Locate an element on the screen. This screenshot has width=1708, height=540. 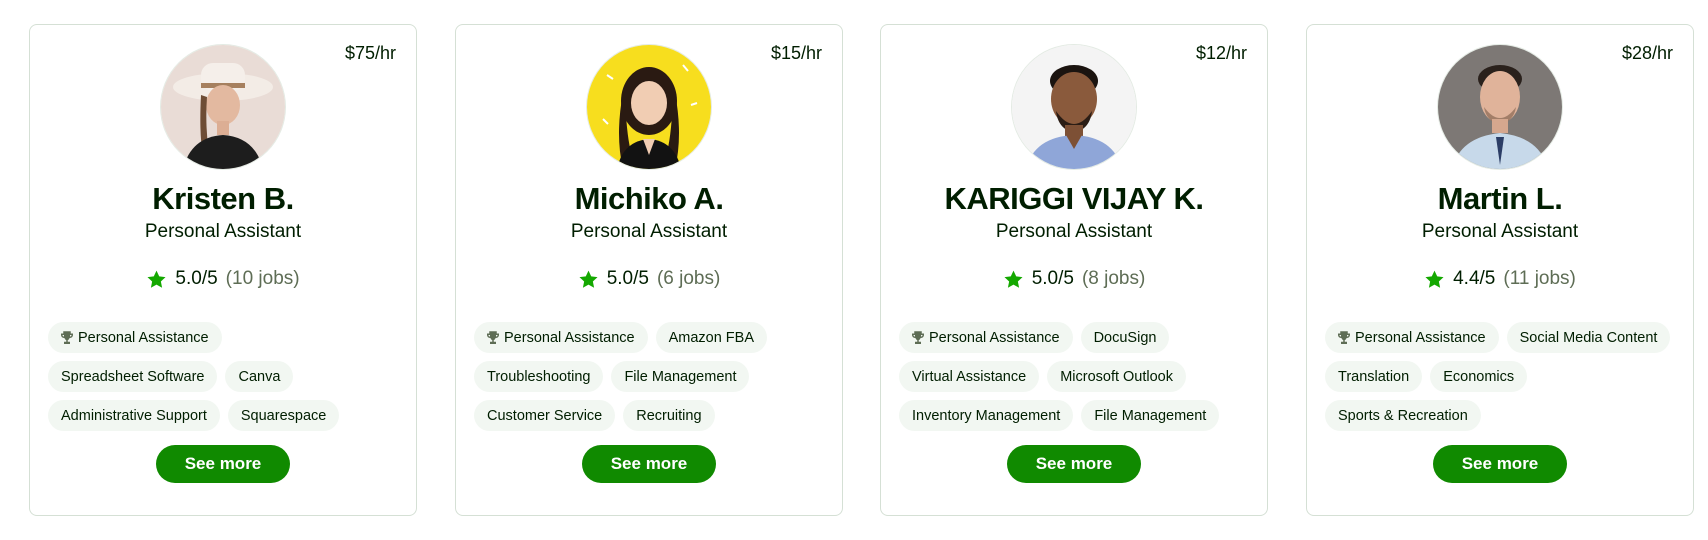
skill-pill: Sports & Recreation is located at coordinates (1403, 415).